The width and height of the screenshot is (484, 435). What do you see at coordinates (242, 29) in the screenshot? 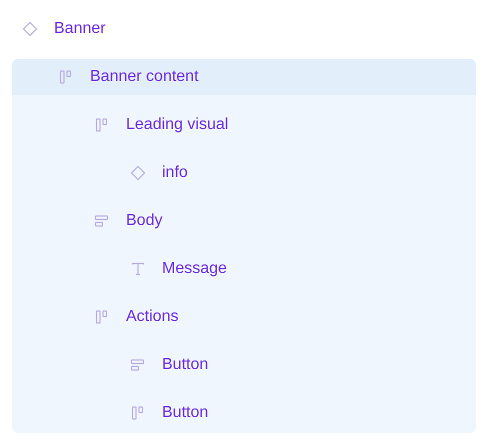
I see `layer-row: Banner` at bounding box center [242, 29].